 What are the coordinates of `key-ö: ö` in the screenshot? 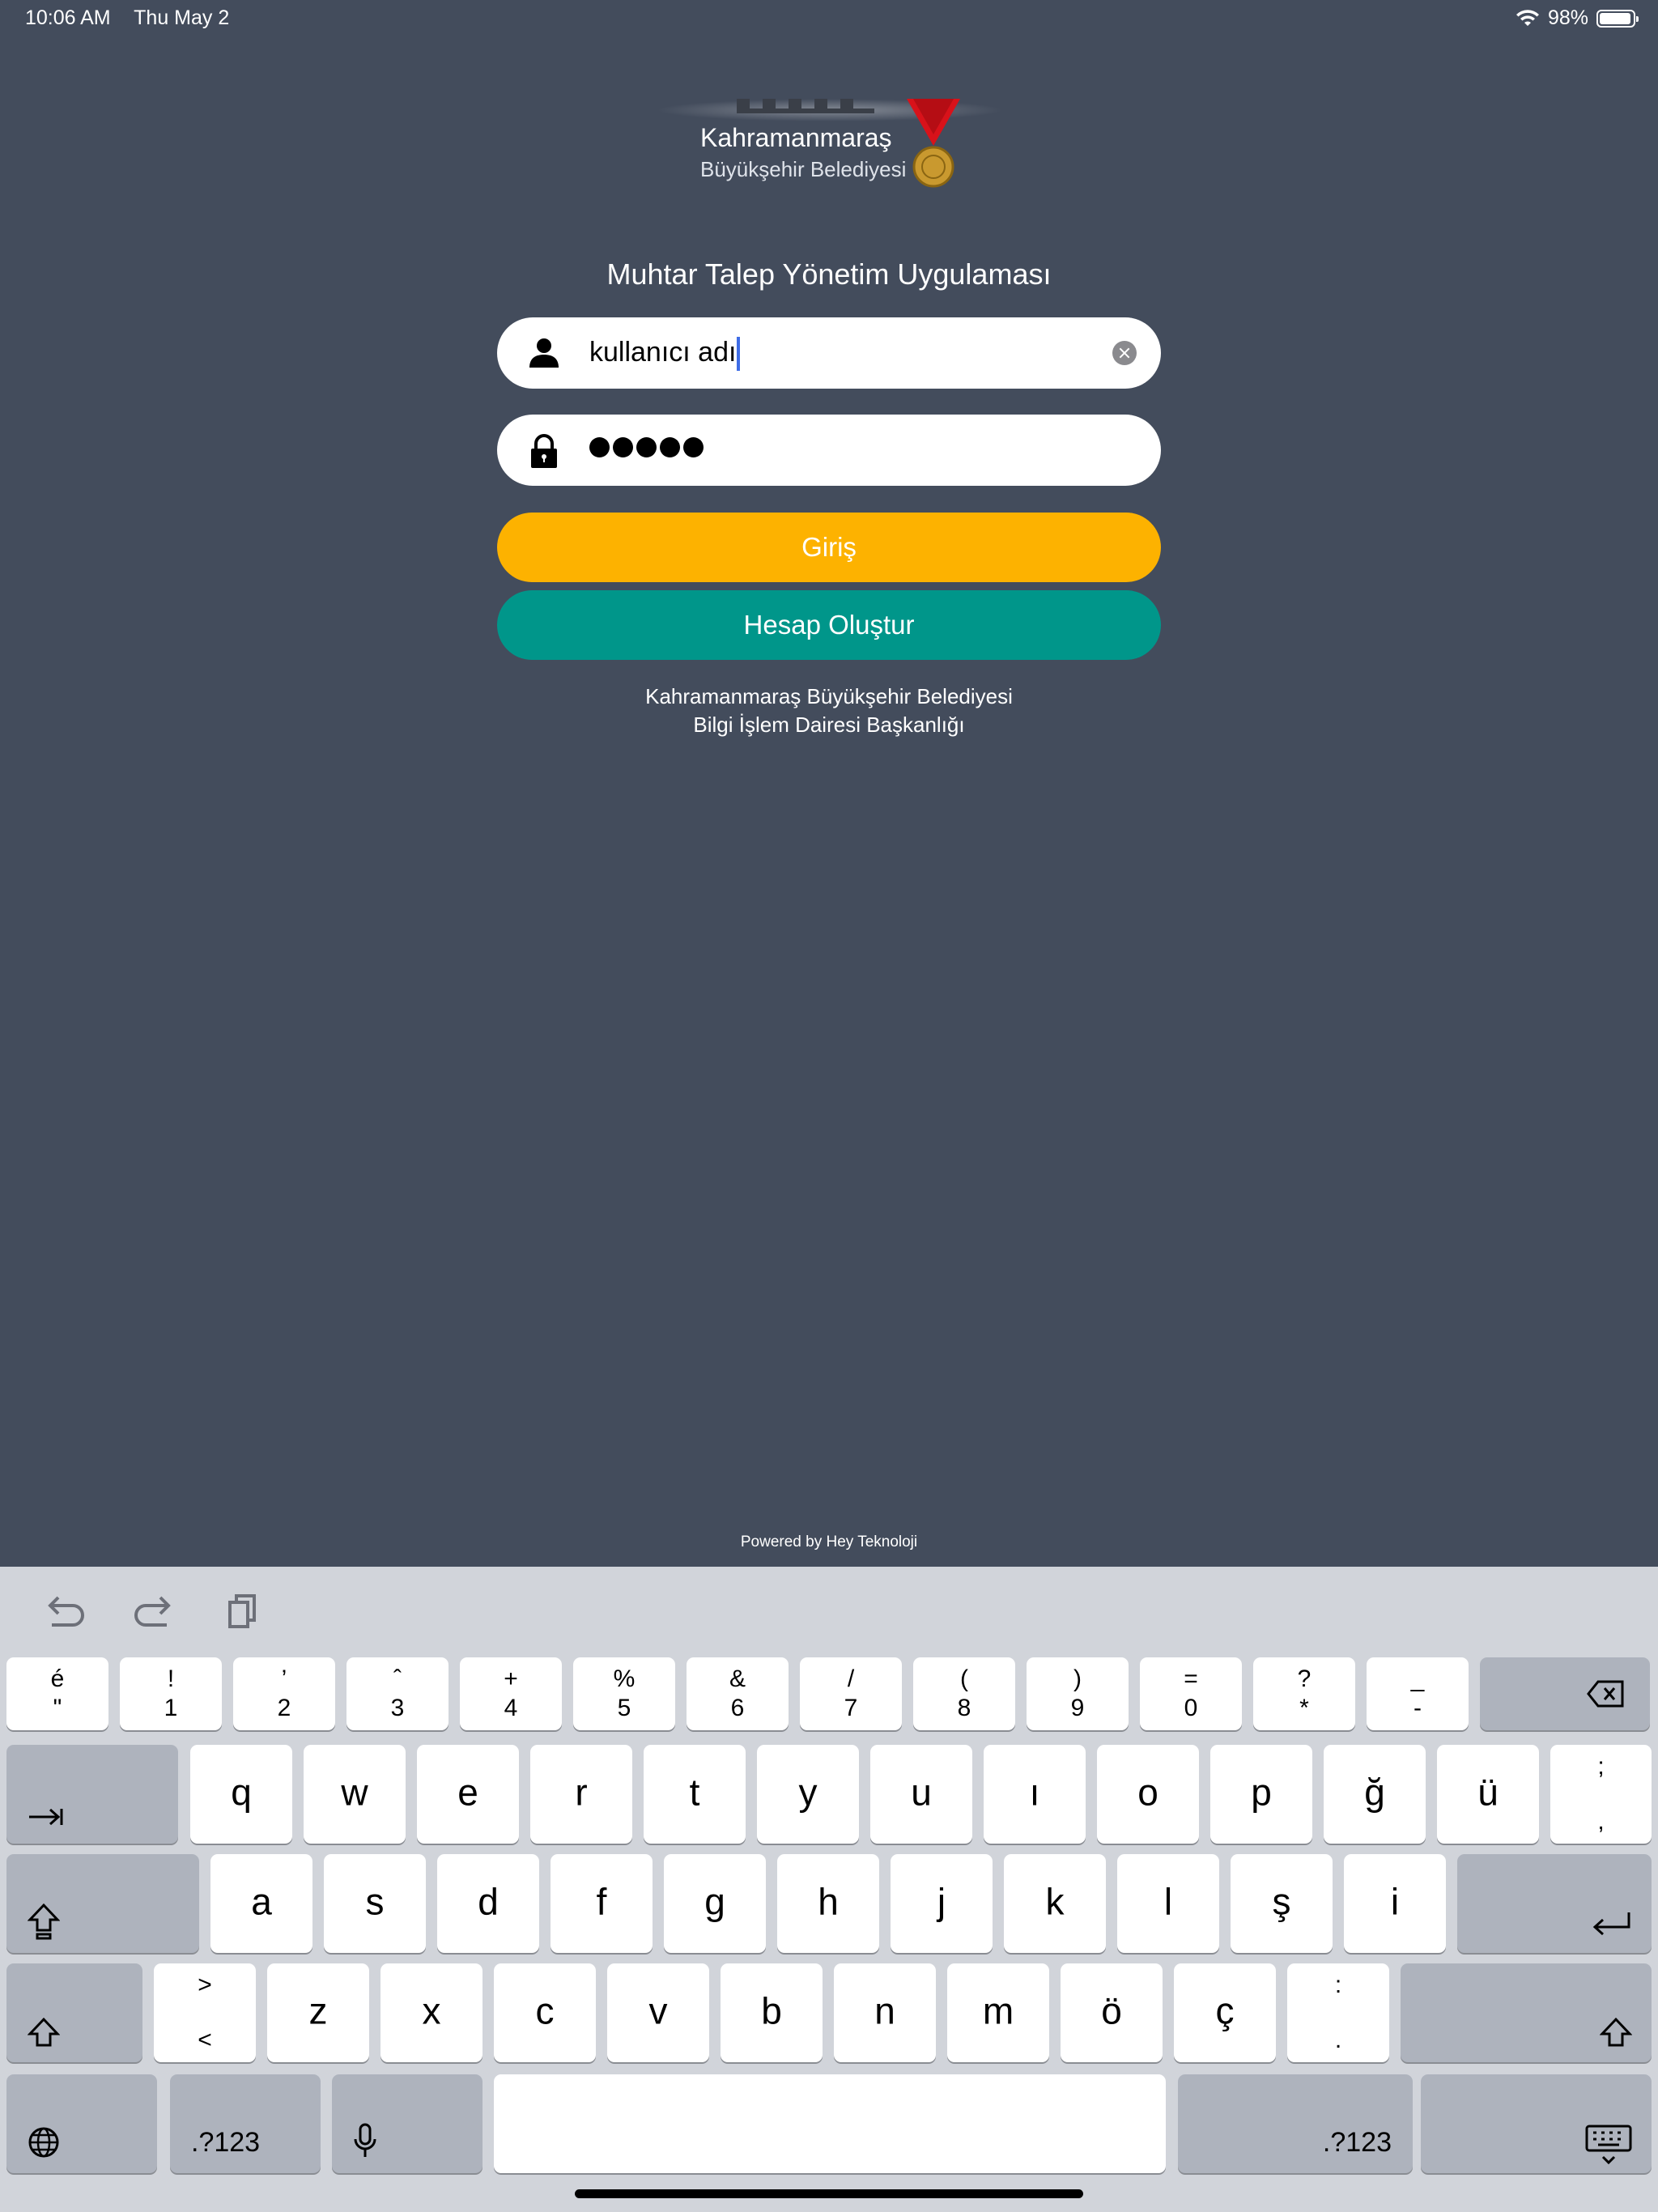 It's located at (1112, 2013).